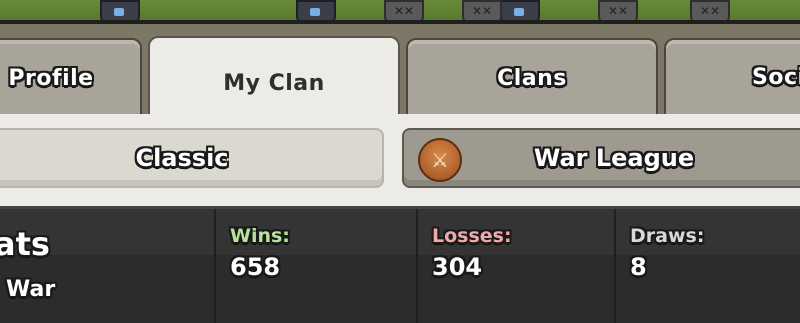  Describe the element at coordinates (667, 236) in the screenshot. I see `draws-label: Draws:` at that location.